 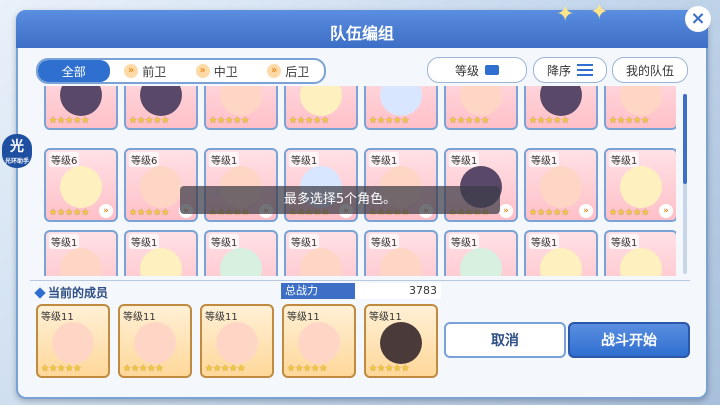 What do you see at coordinates (505, 340) in the screenshot?
I see `cancel-button: 取消` at bounding box center [505, 340].